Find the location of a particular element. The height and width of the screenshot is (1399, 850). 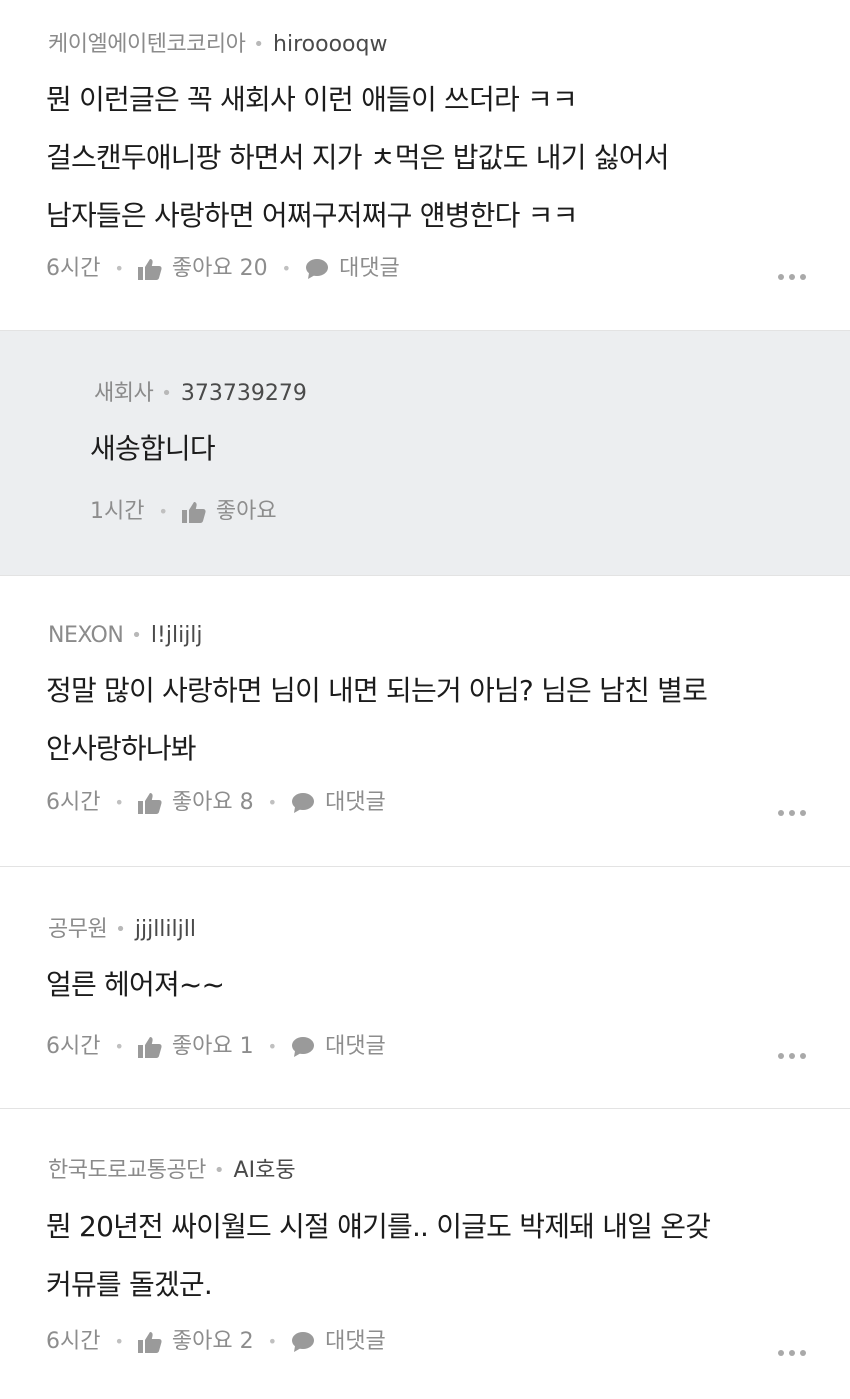

like-button: 좋아요 8 is located at coordinates (195, 803).